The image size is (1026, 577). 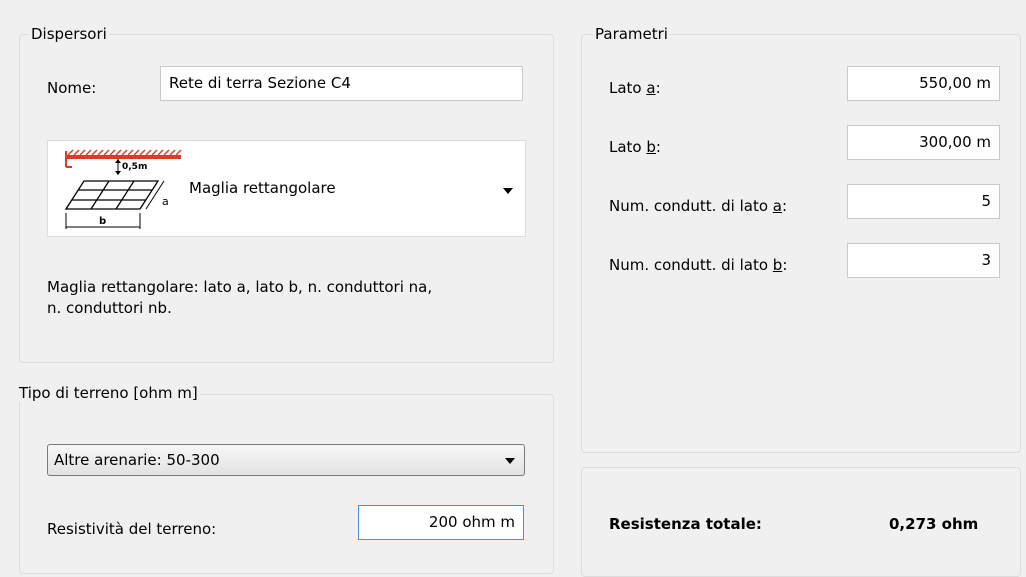 What do you see at coordinates (341, 83) in the screenshot?
I see `name-field: Rete di terra Sezione C4` at bounding box center [341, 83].